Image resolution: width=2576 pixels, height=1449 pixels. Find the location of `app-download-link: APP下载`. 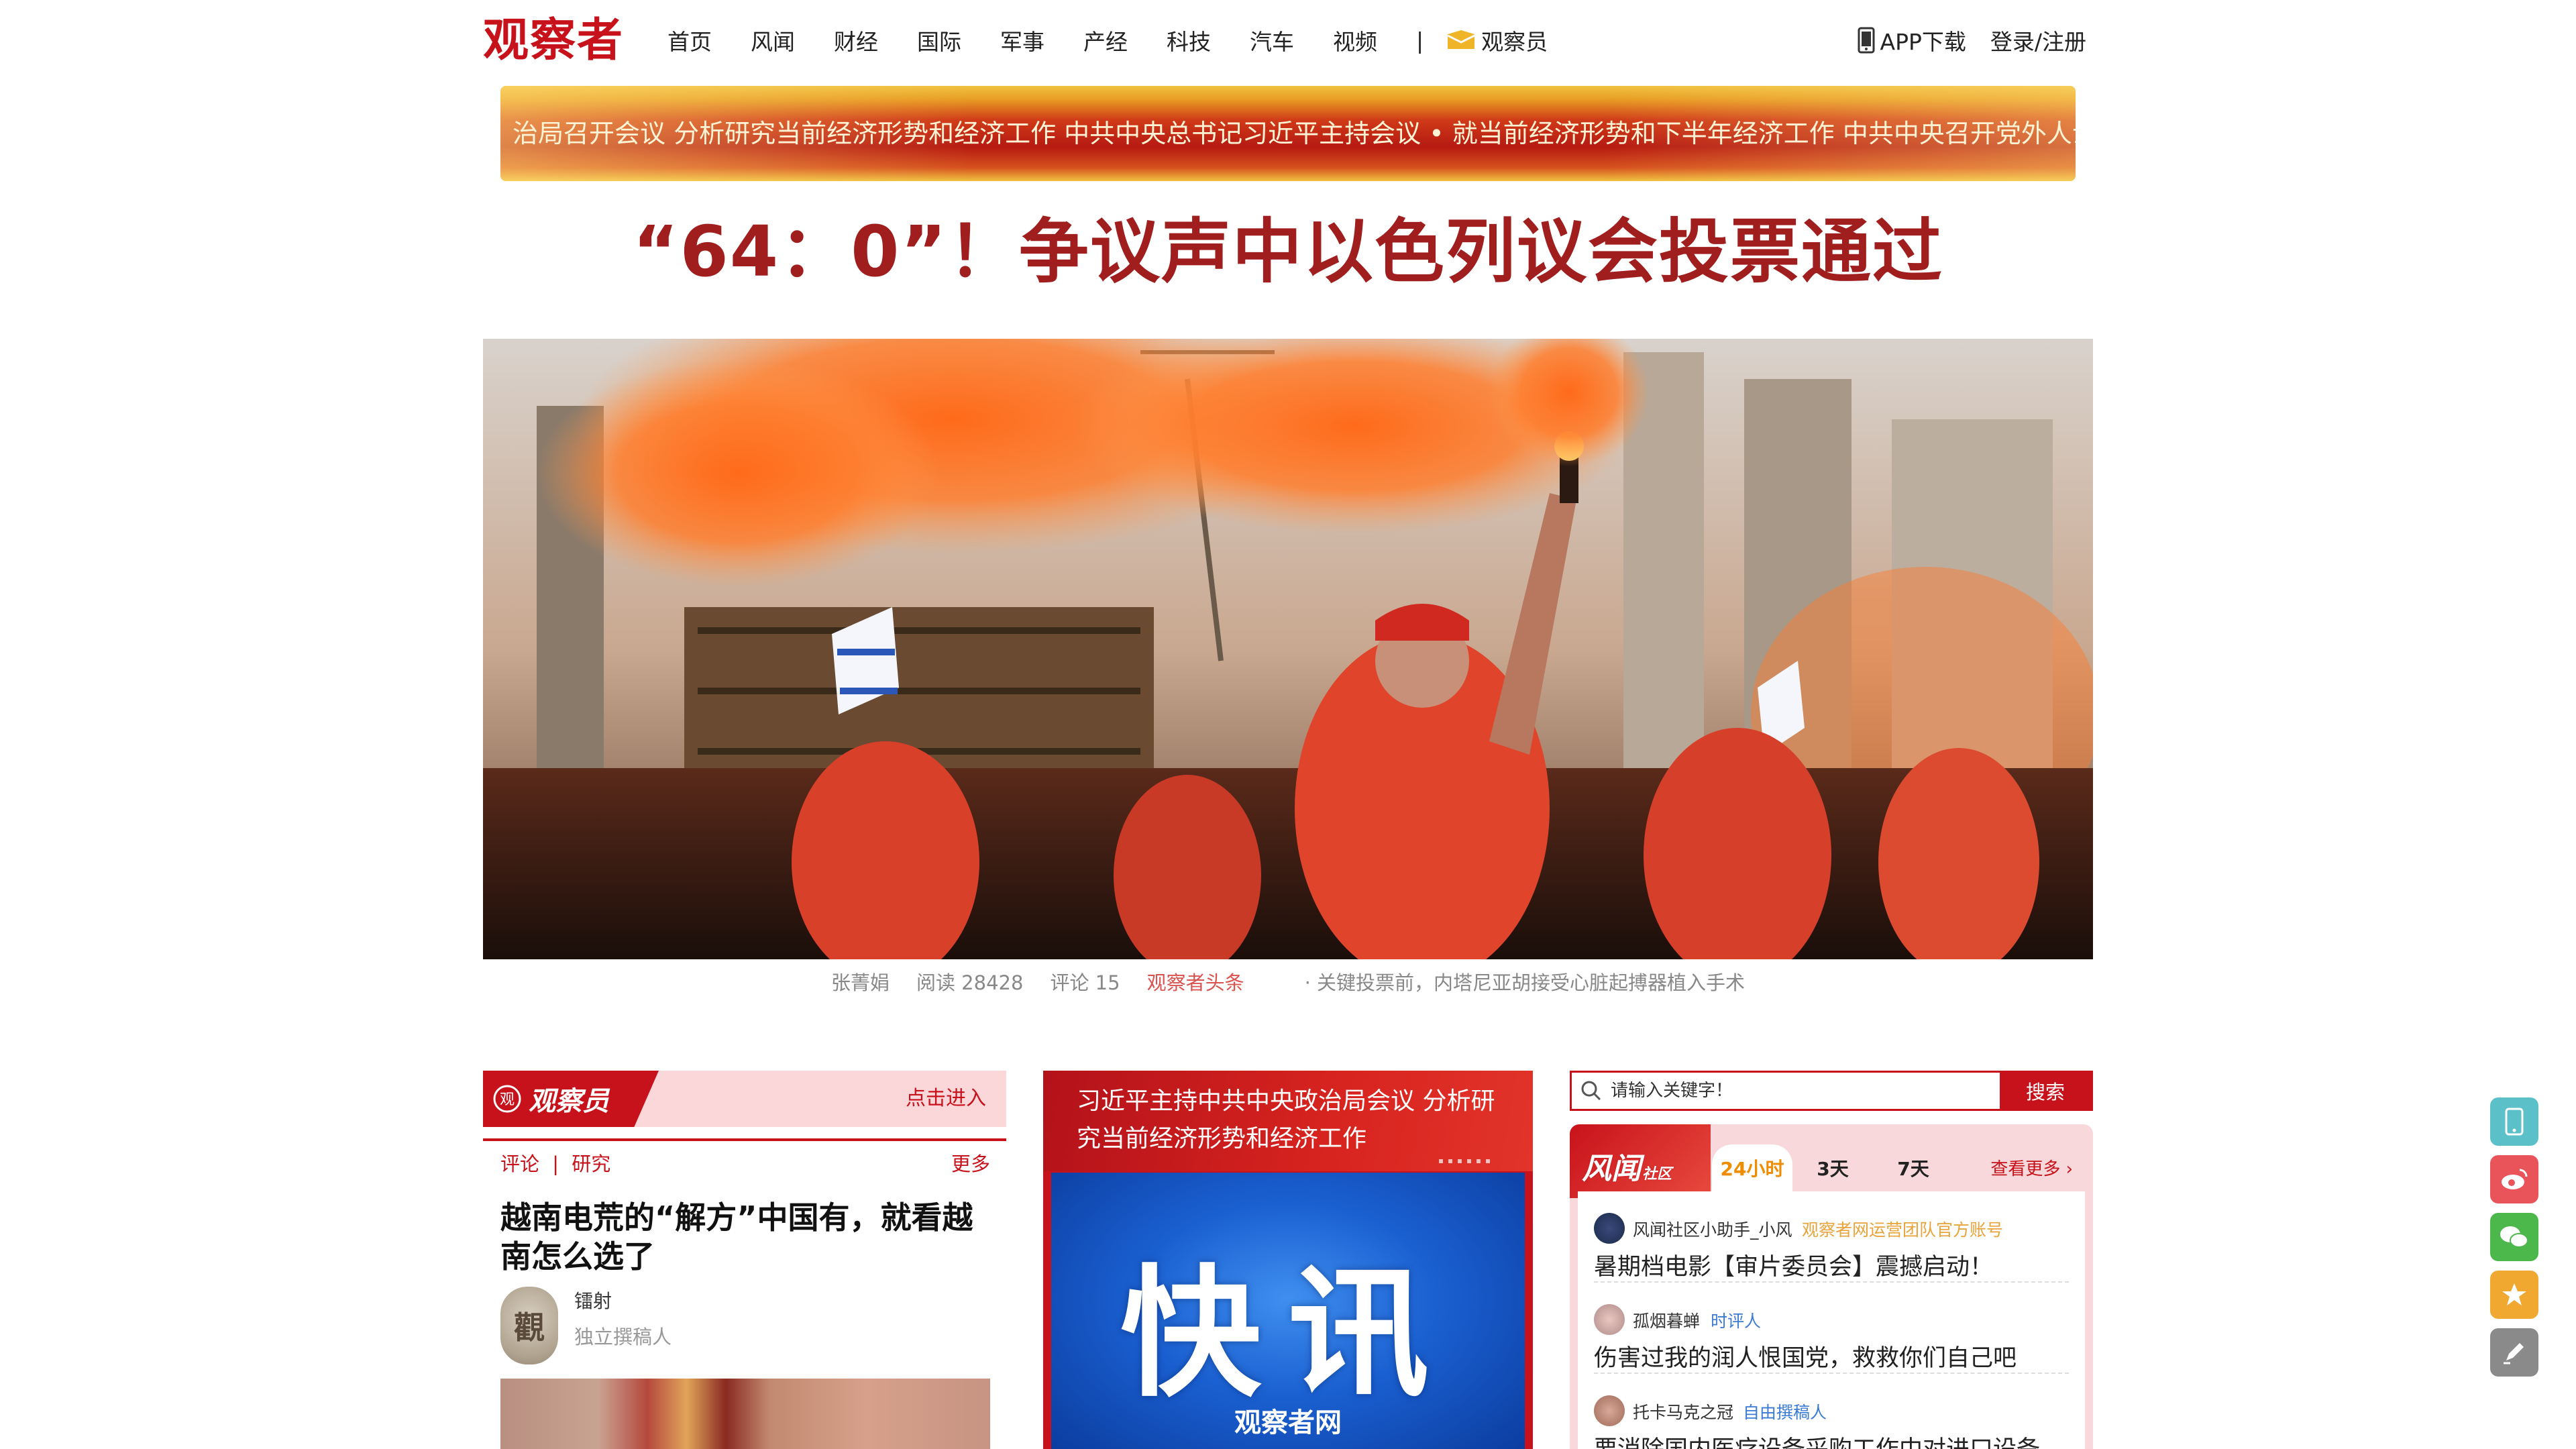

app-download-link: APP下载 is located at coordinates (1912, 40).